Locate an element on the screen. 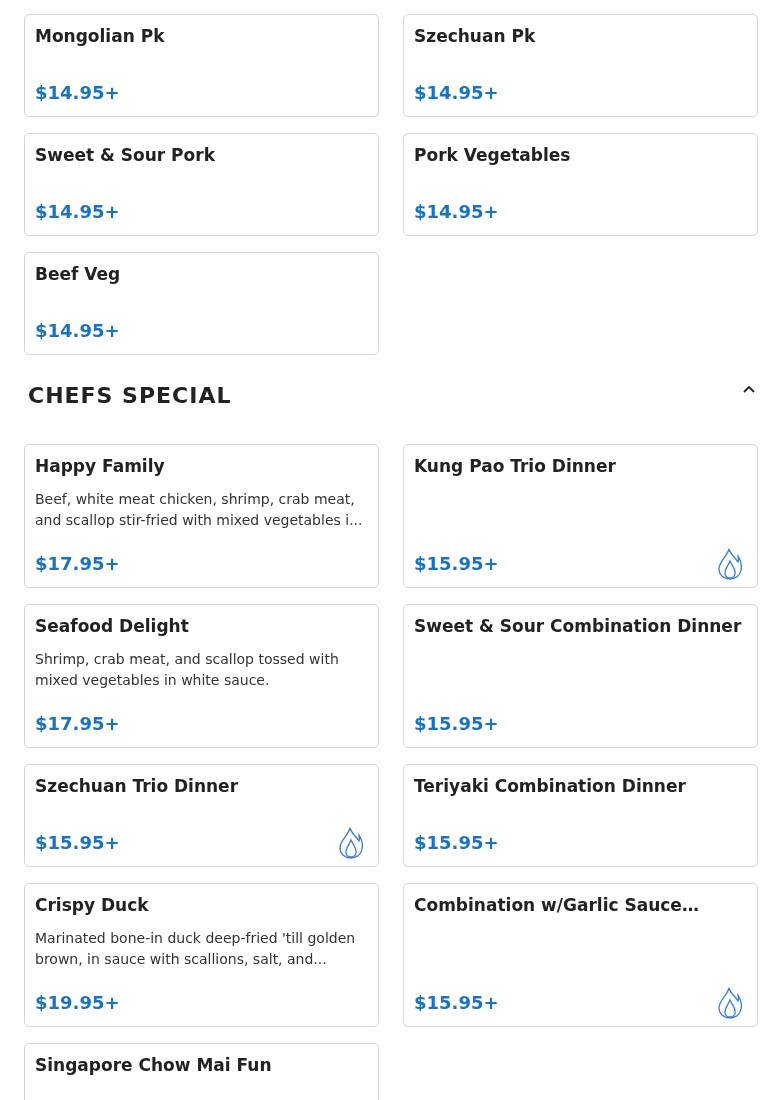 The image size is (782, 1100). menu-item-card: Mongolian Pk $14.95+ is located at coordinates (201, 65).